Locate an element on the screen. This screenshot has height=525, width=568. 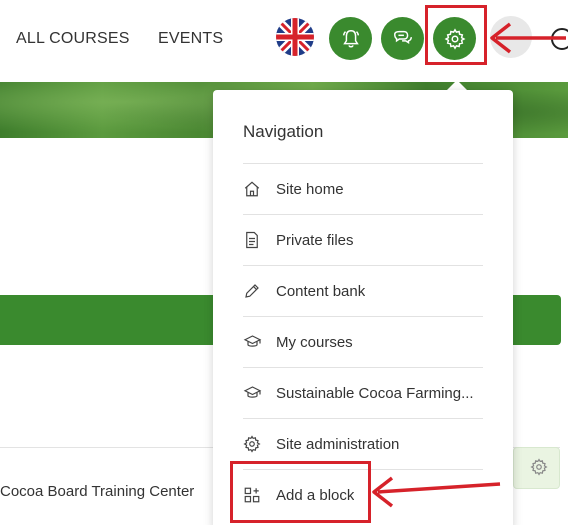
file-icon is located at coordinates (259, 240).